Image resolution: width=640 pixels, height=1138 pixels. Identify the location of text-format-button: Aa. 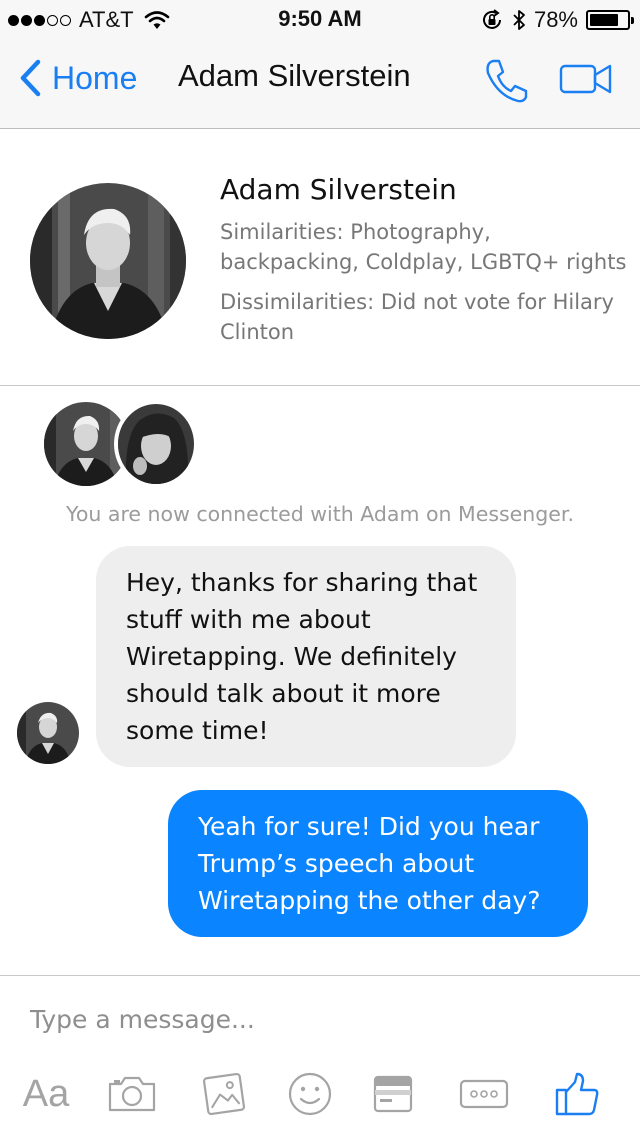
(46, 1094).